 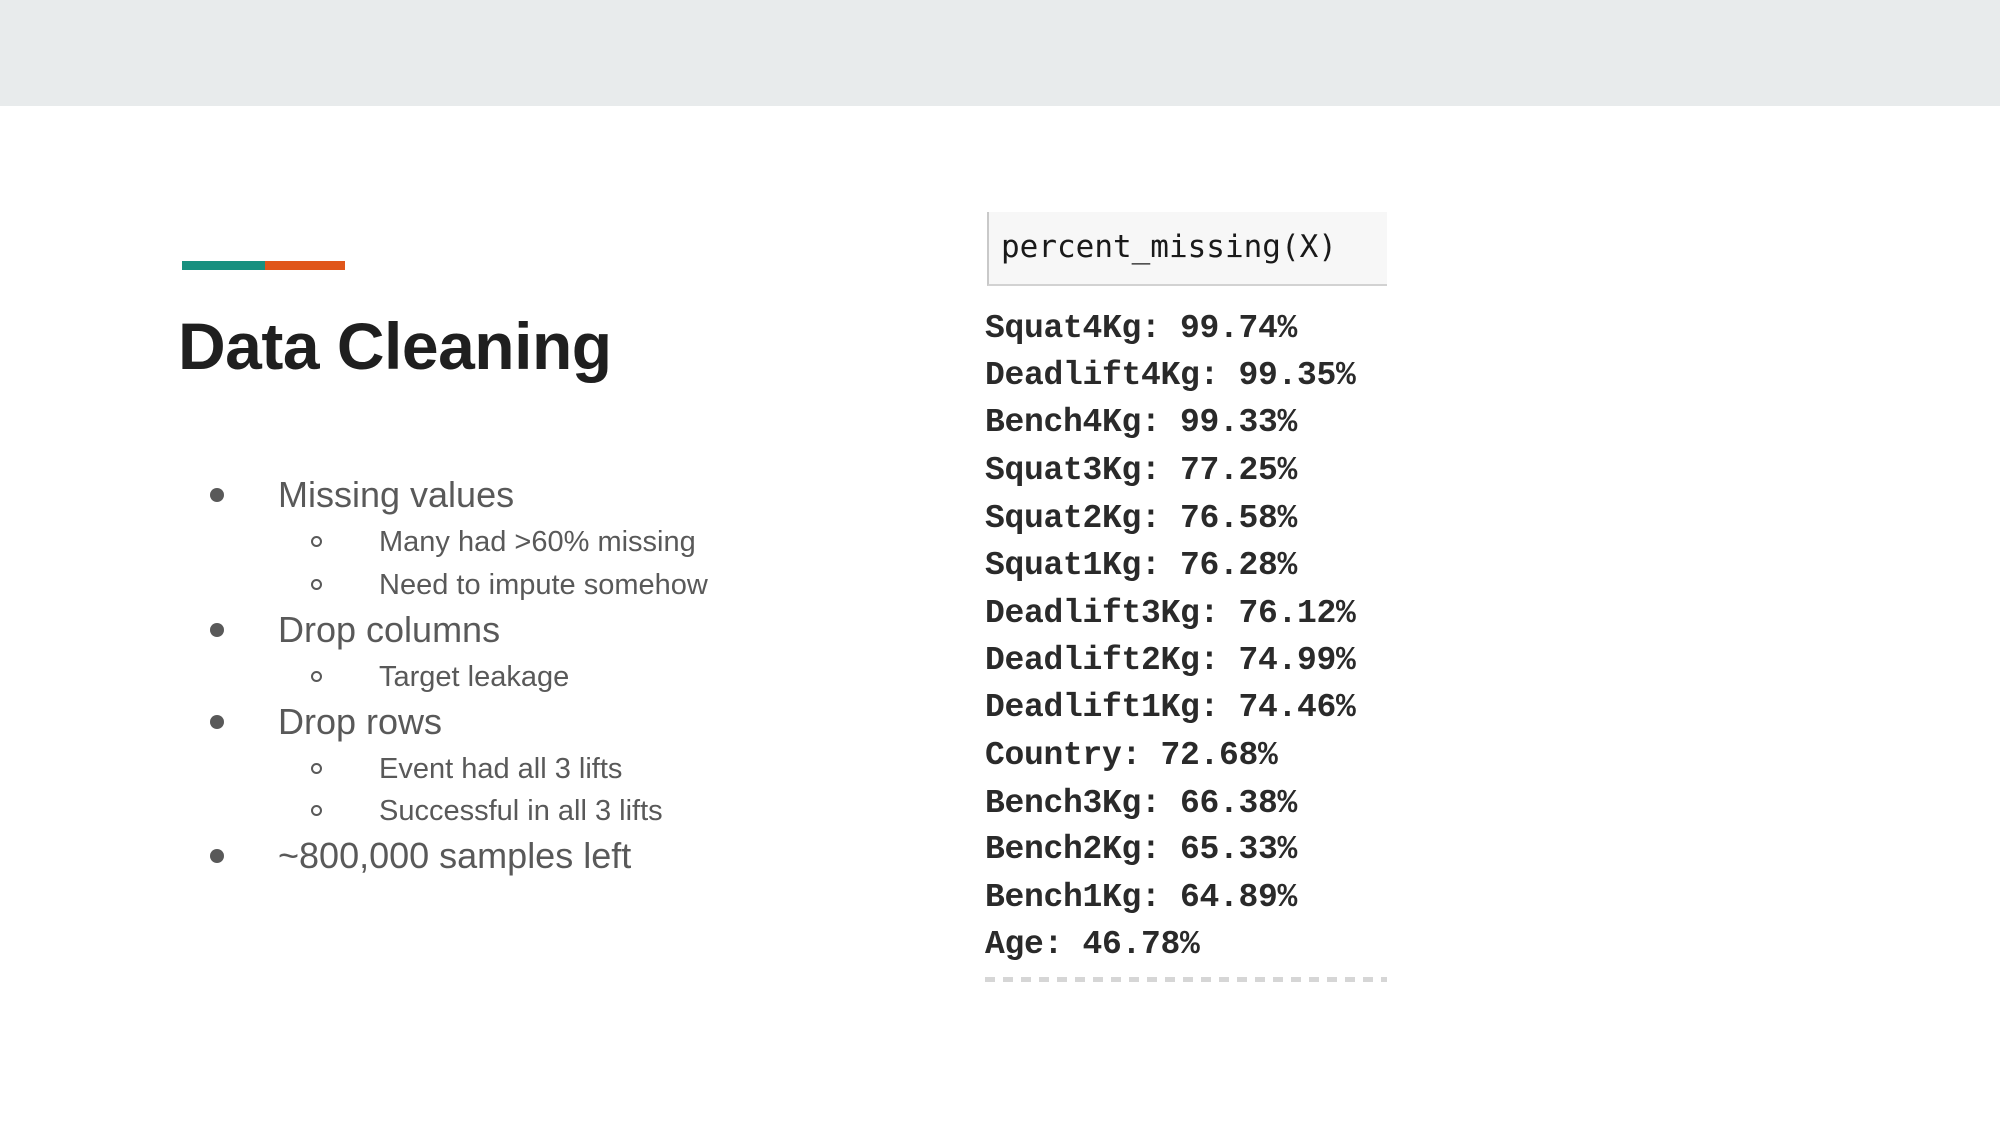 I want to click on output-line: Deadlift1Kg: 74.46%, so click(x=1170, y=707).